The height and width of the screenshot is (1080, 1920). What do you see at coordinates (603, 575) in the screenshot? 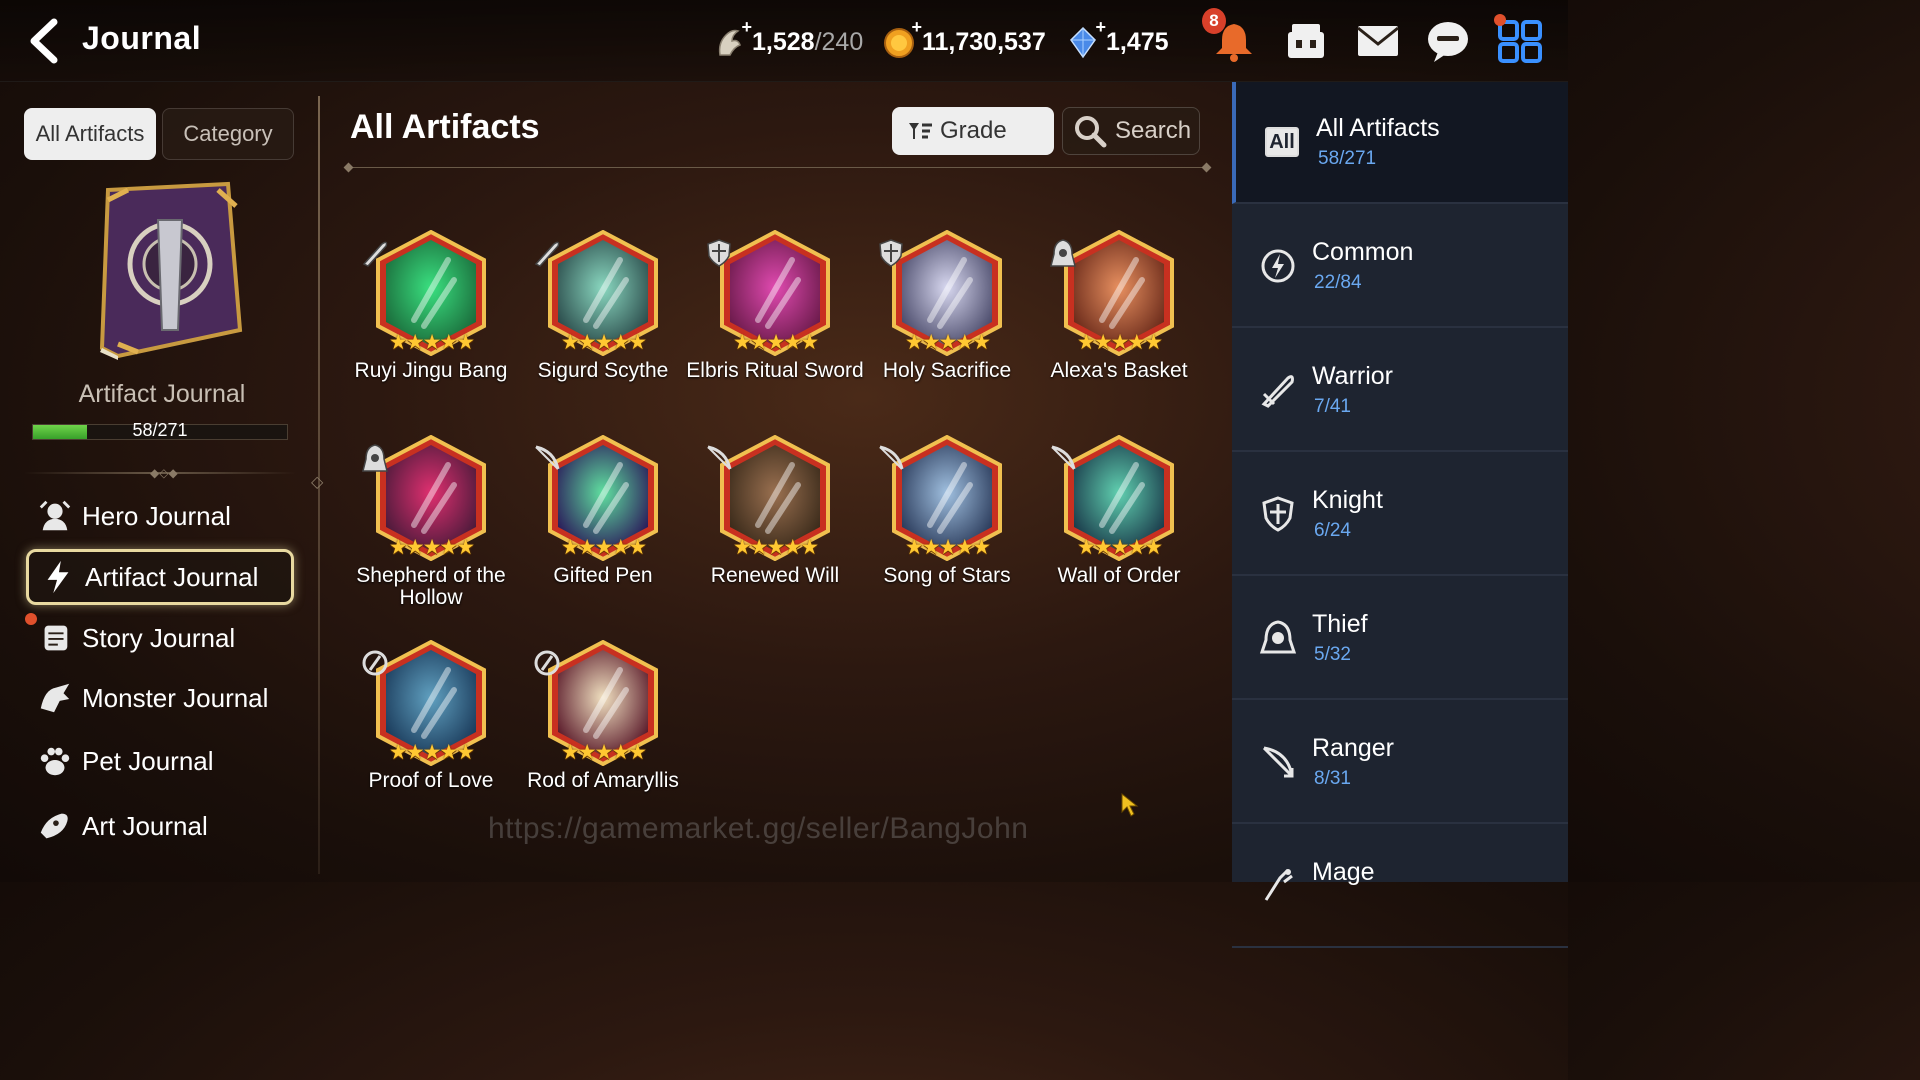
I see `artifact-name: Gifted Pen` at bounding box center [603, 575].